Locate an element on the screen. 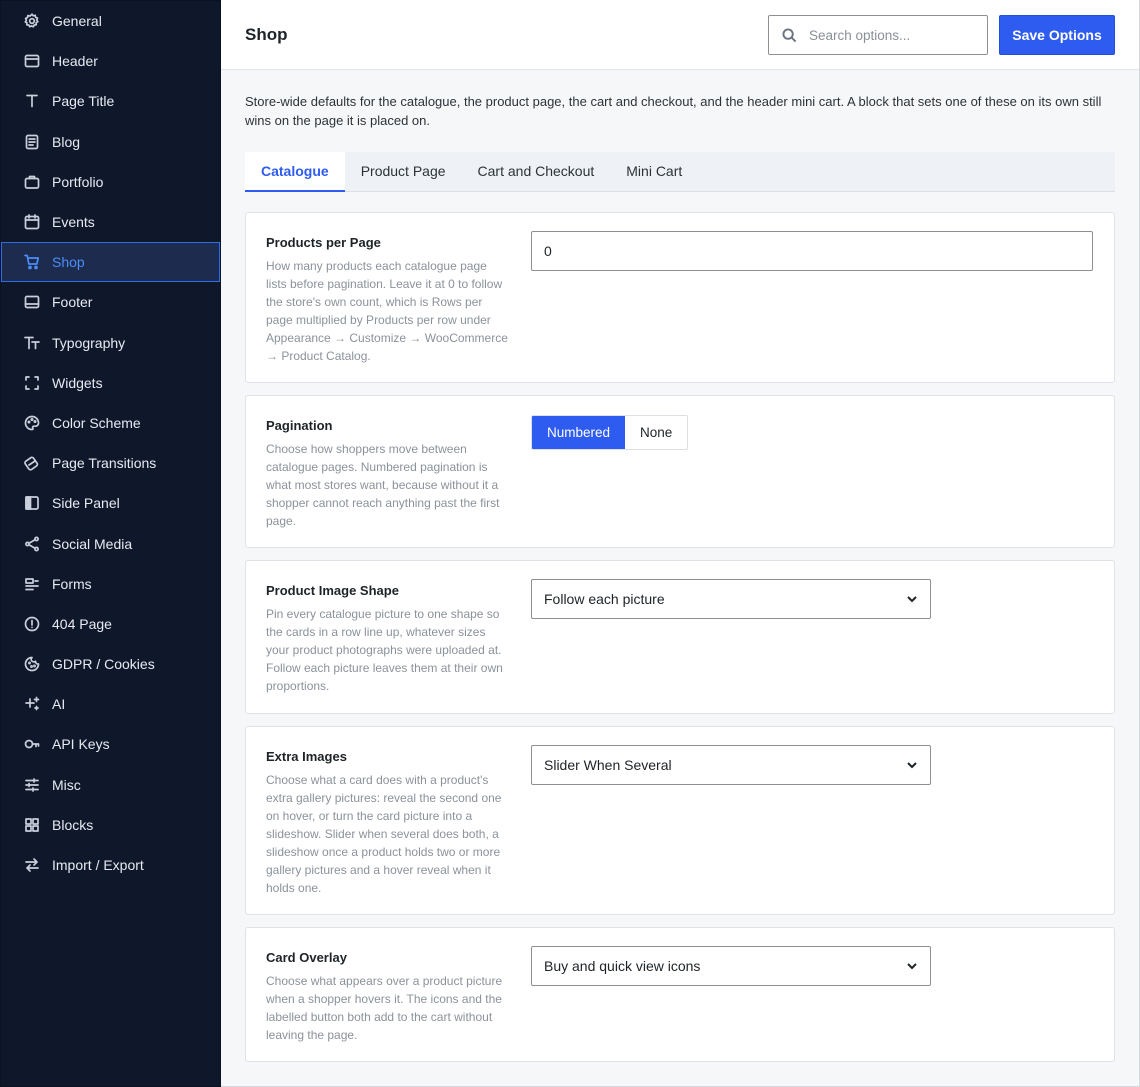  sidebar-item-gdpr-cookies: GDPR / Cookies is located at coordinates (110, 664).